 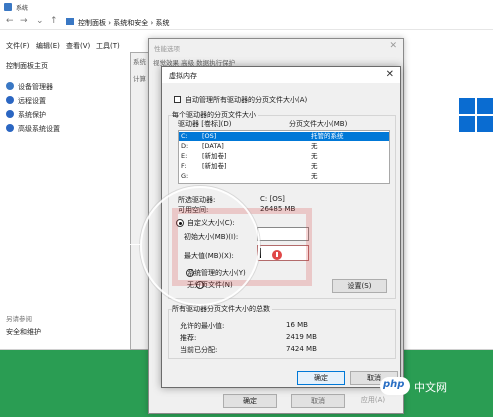 What do you see at coordinates (163, 23) in the screenshot?
I see `breadcrumb-item: 系统` at bounding box center [163, 23].